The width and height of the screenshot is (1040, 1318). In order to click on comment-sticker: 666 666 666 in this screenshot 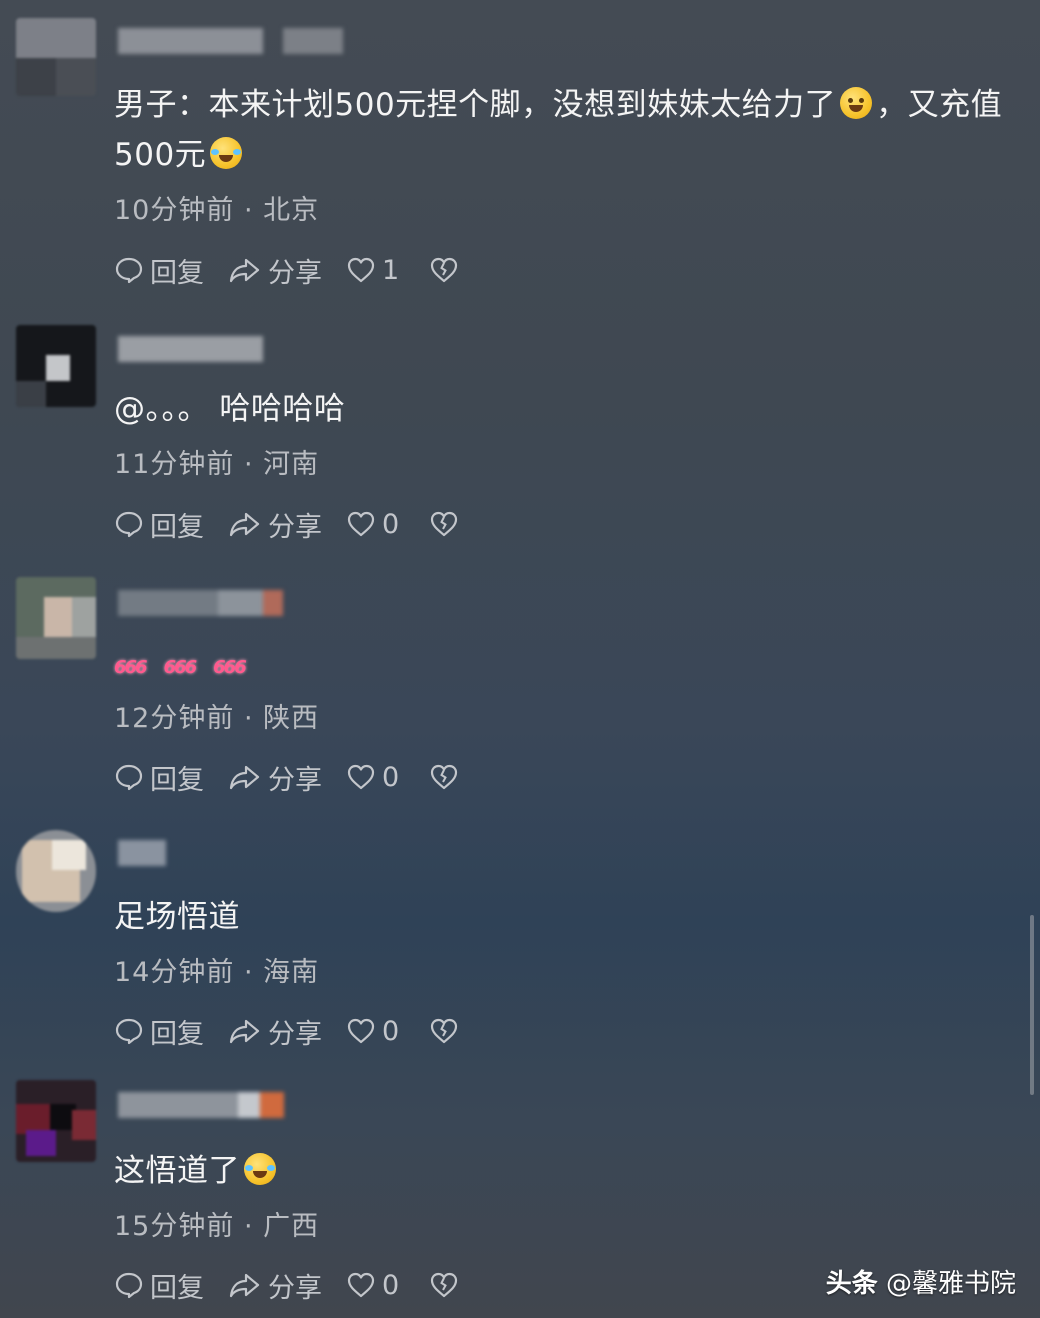, I will do `click(569, 665)`.